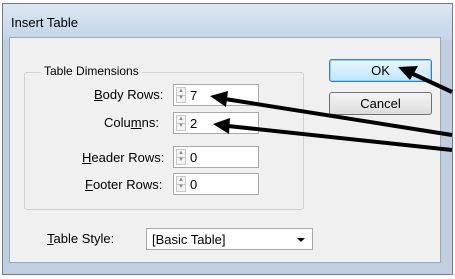 The height and width of the screenshot is (279, 455). Describe the element at coordinates (87, 157) in the screenshot. I see `header-rows-access-key: H` at that location.